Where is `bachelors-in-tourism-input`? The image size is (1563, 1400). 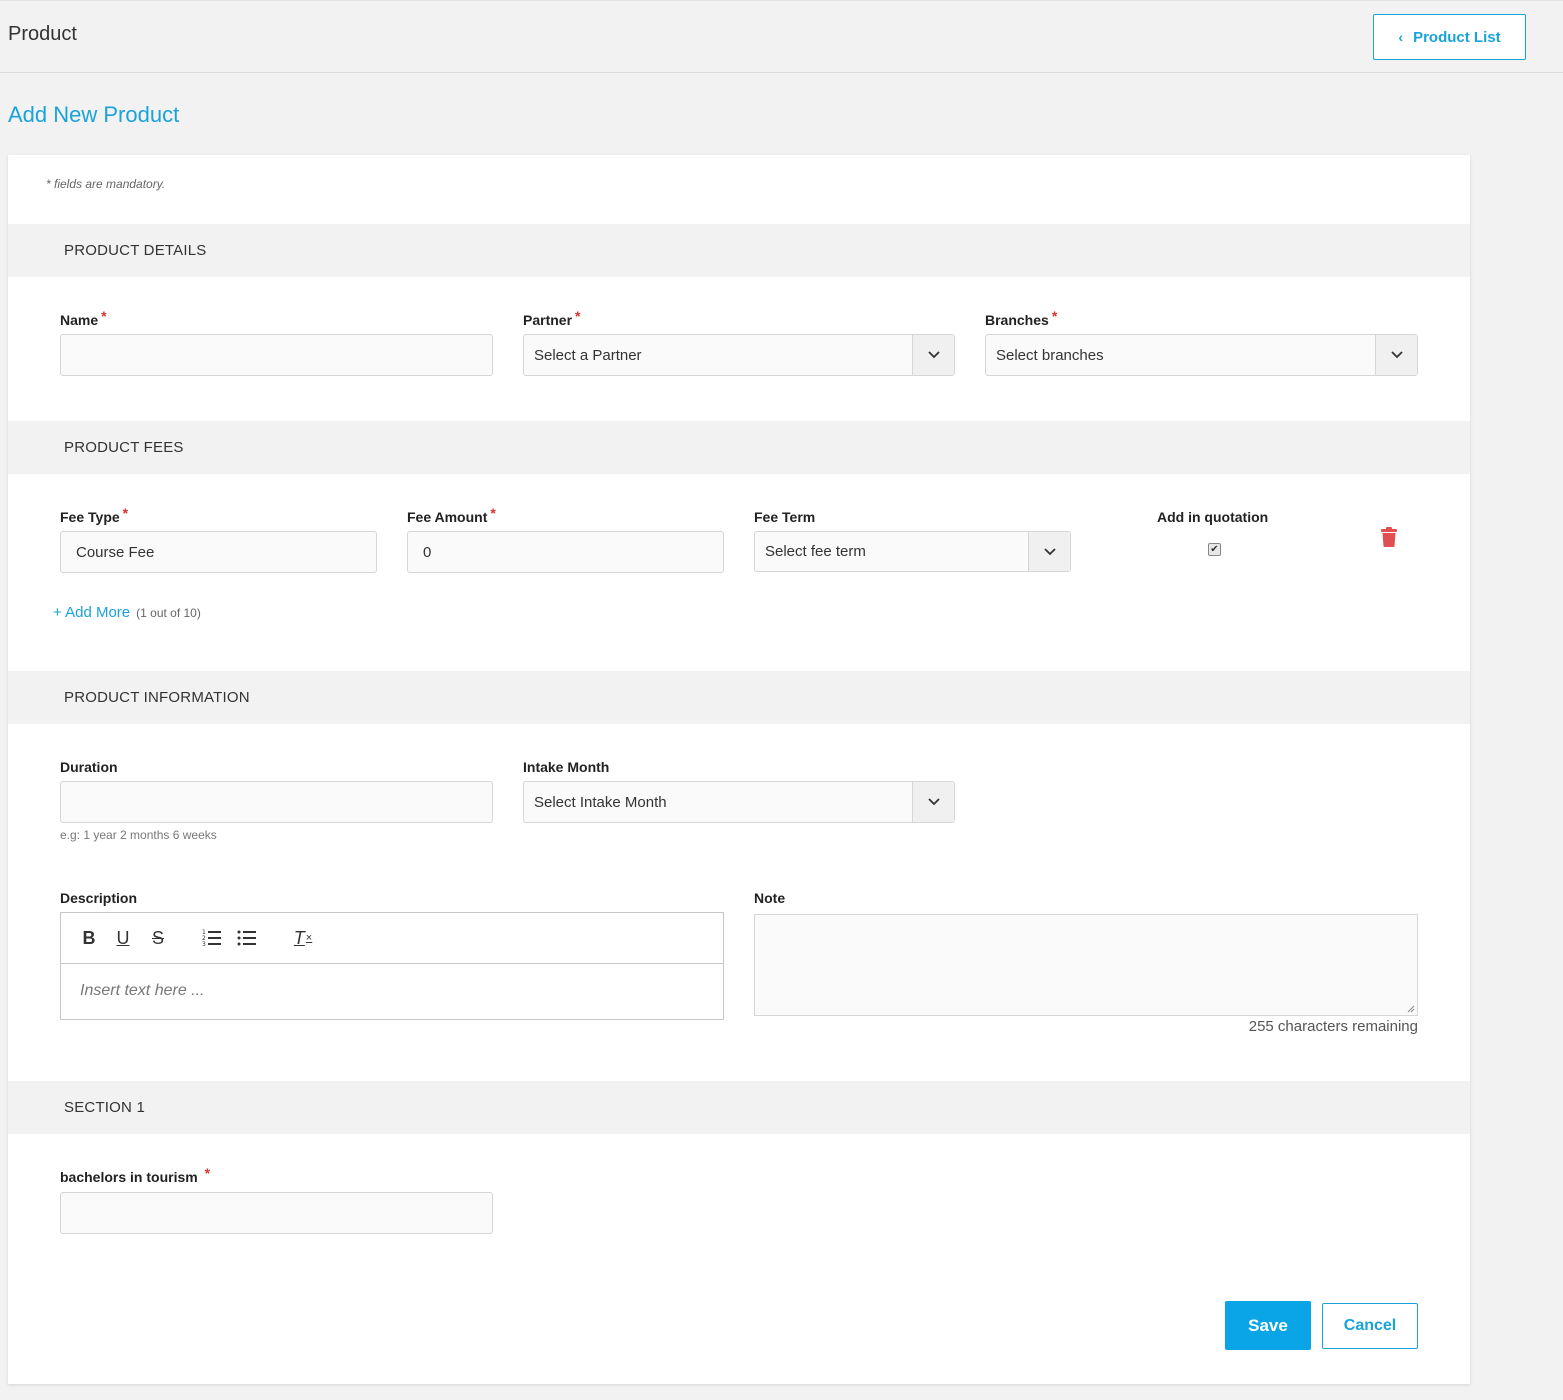 bachelors-in-tourism-input is located at coordinates (276, 1213).